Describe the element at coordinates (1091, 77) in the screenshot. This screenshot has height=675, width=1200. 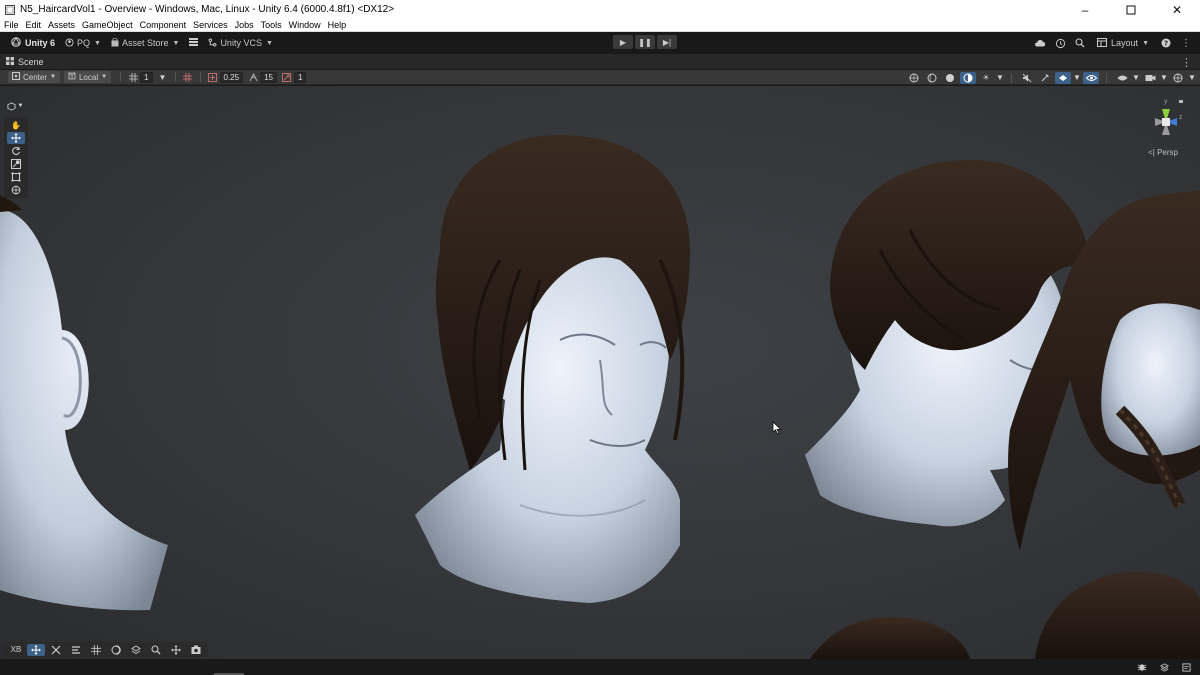
I see `eye-icon` at that location.